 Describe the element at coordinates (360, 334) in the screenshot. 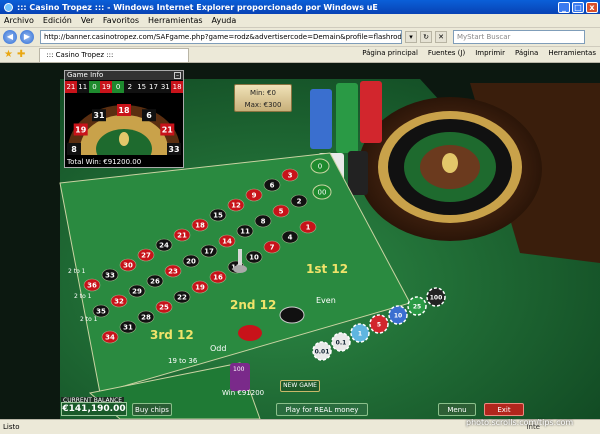

I see `chip-label: 1` at that location.